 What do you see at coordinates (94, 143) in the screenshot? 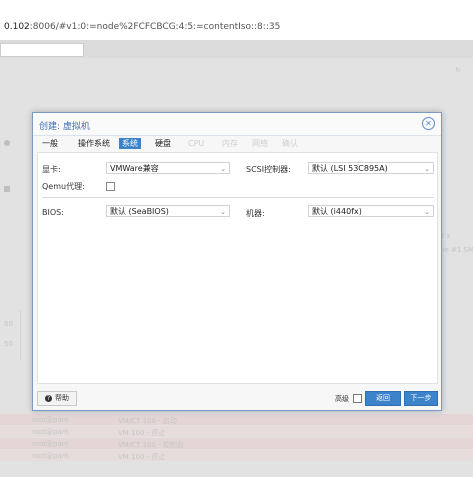
I see `tab-os: 操作系统` at bounding box center [94, 143].